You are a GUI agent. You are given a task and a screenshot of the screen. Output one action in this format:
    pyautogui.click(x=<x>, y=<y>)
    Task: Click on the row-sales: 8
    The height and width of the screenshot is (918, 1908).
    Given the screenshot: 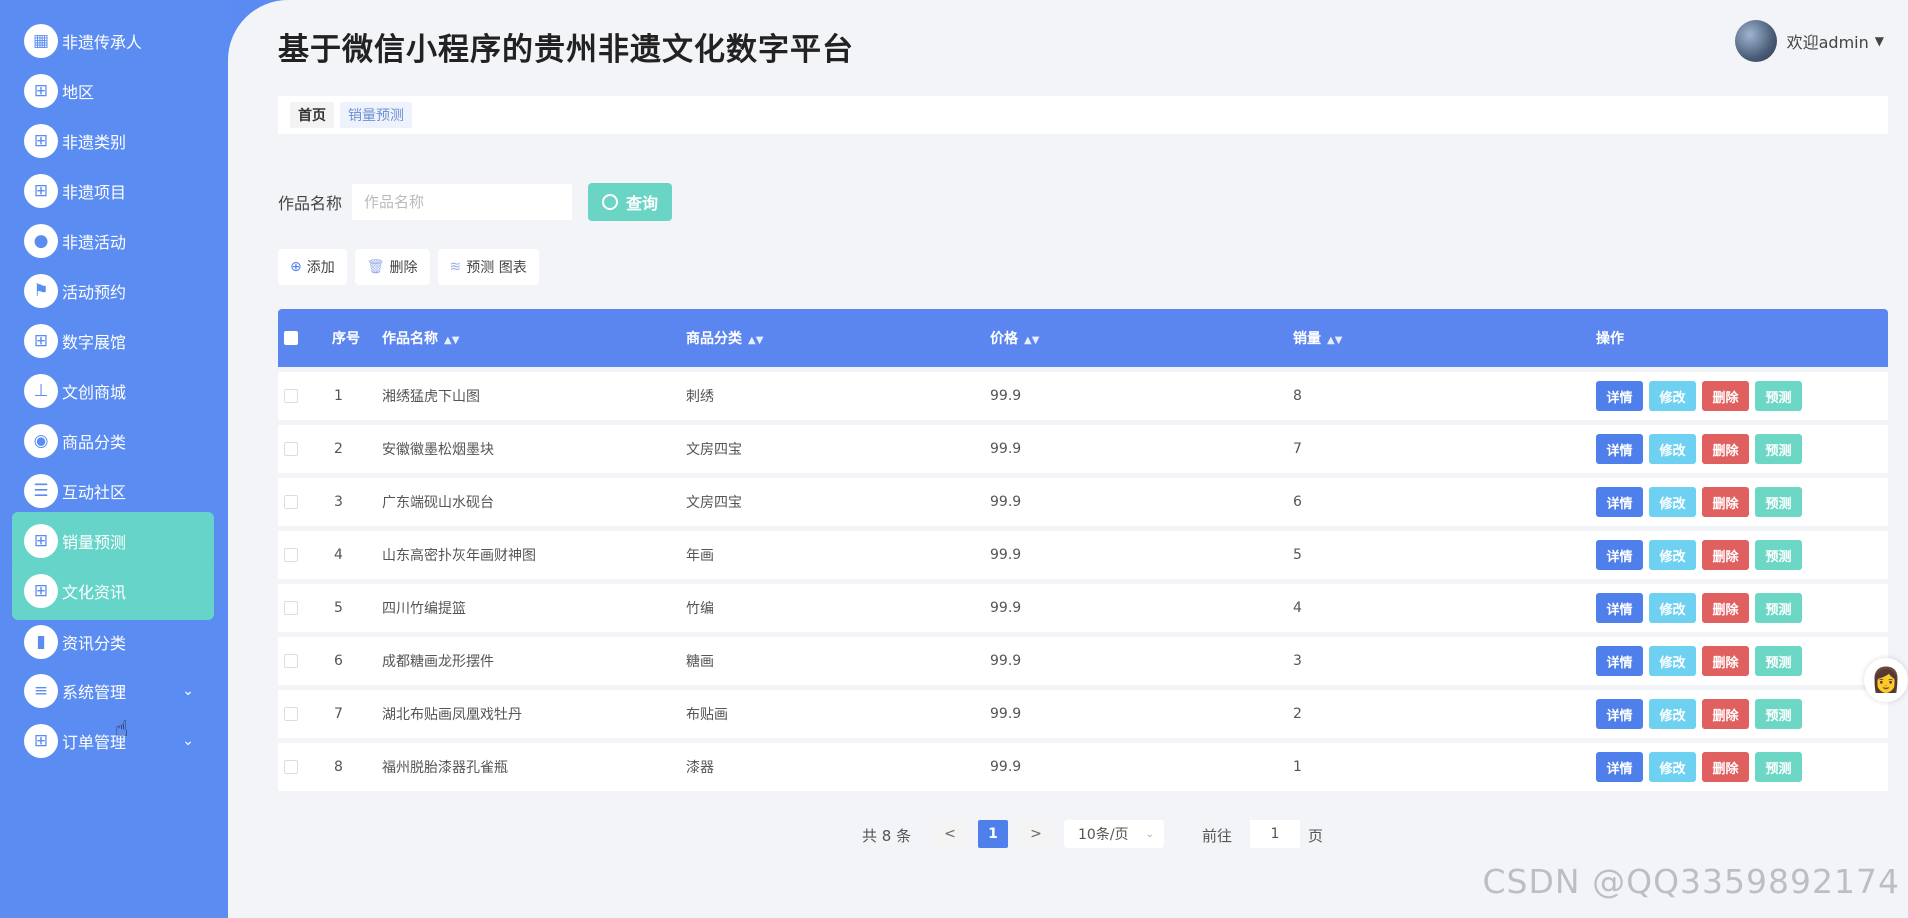 What is the action you would take?
    pyautogui.click(x=1297, y=396)
    